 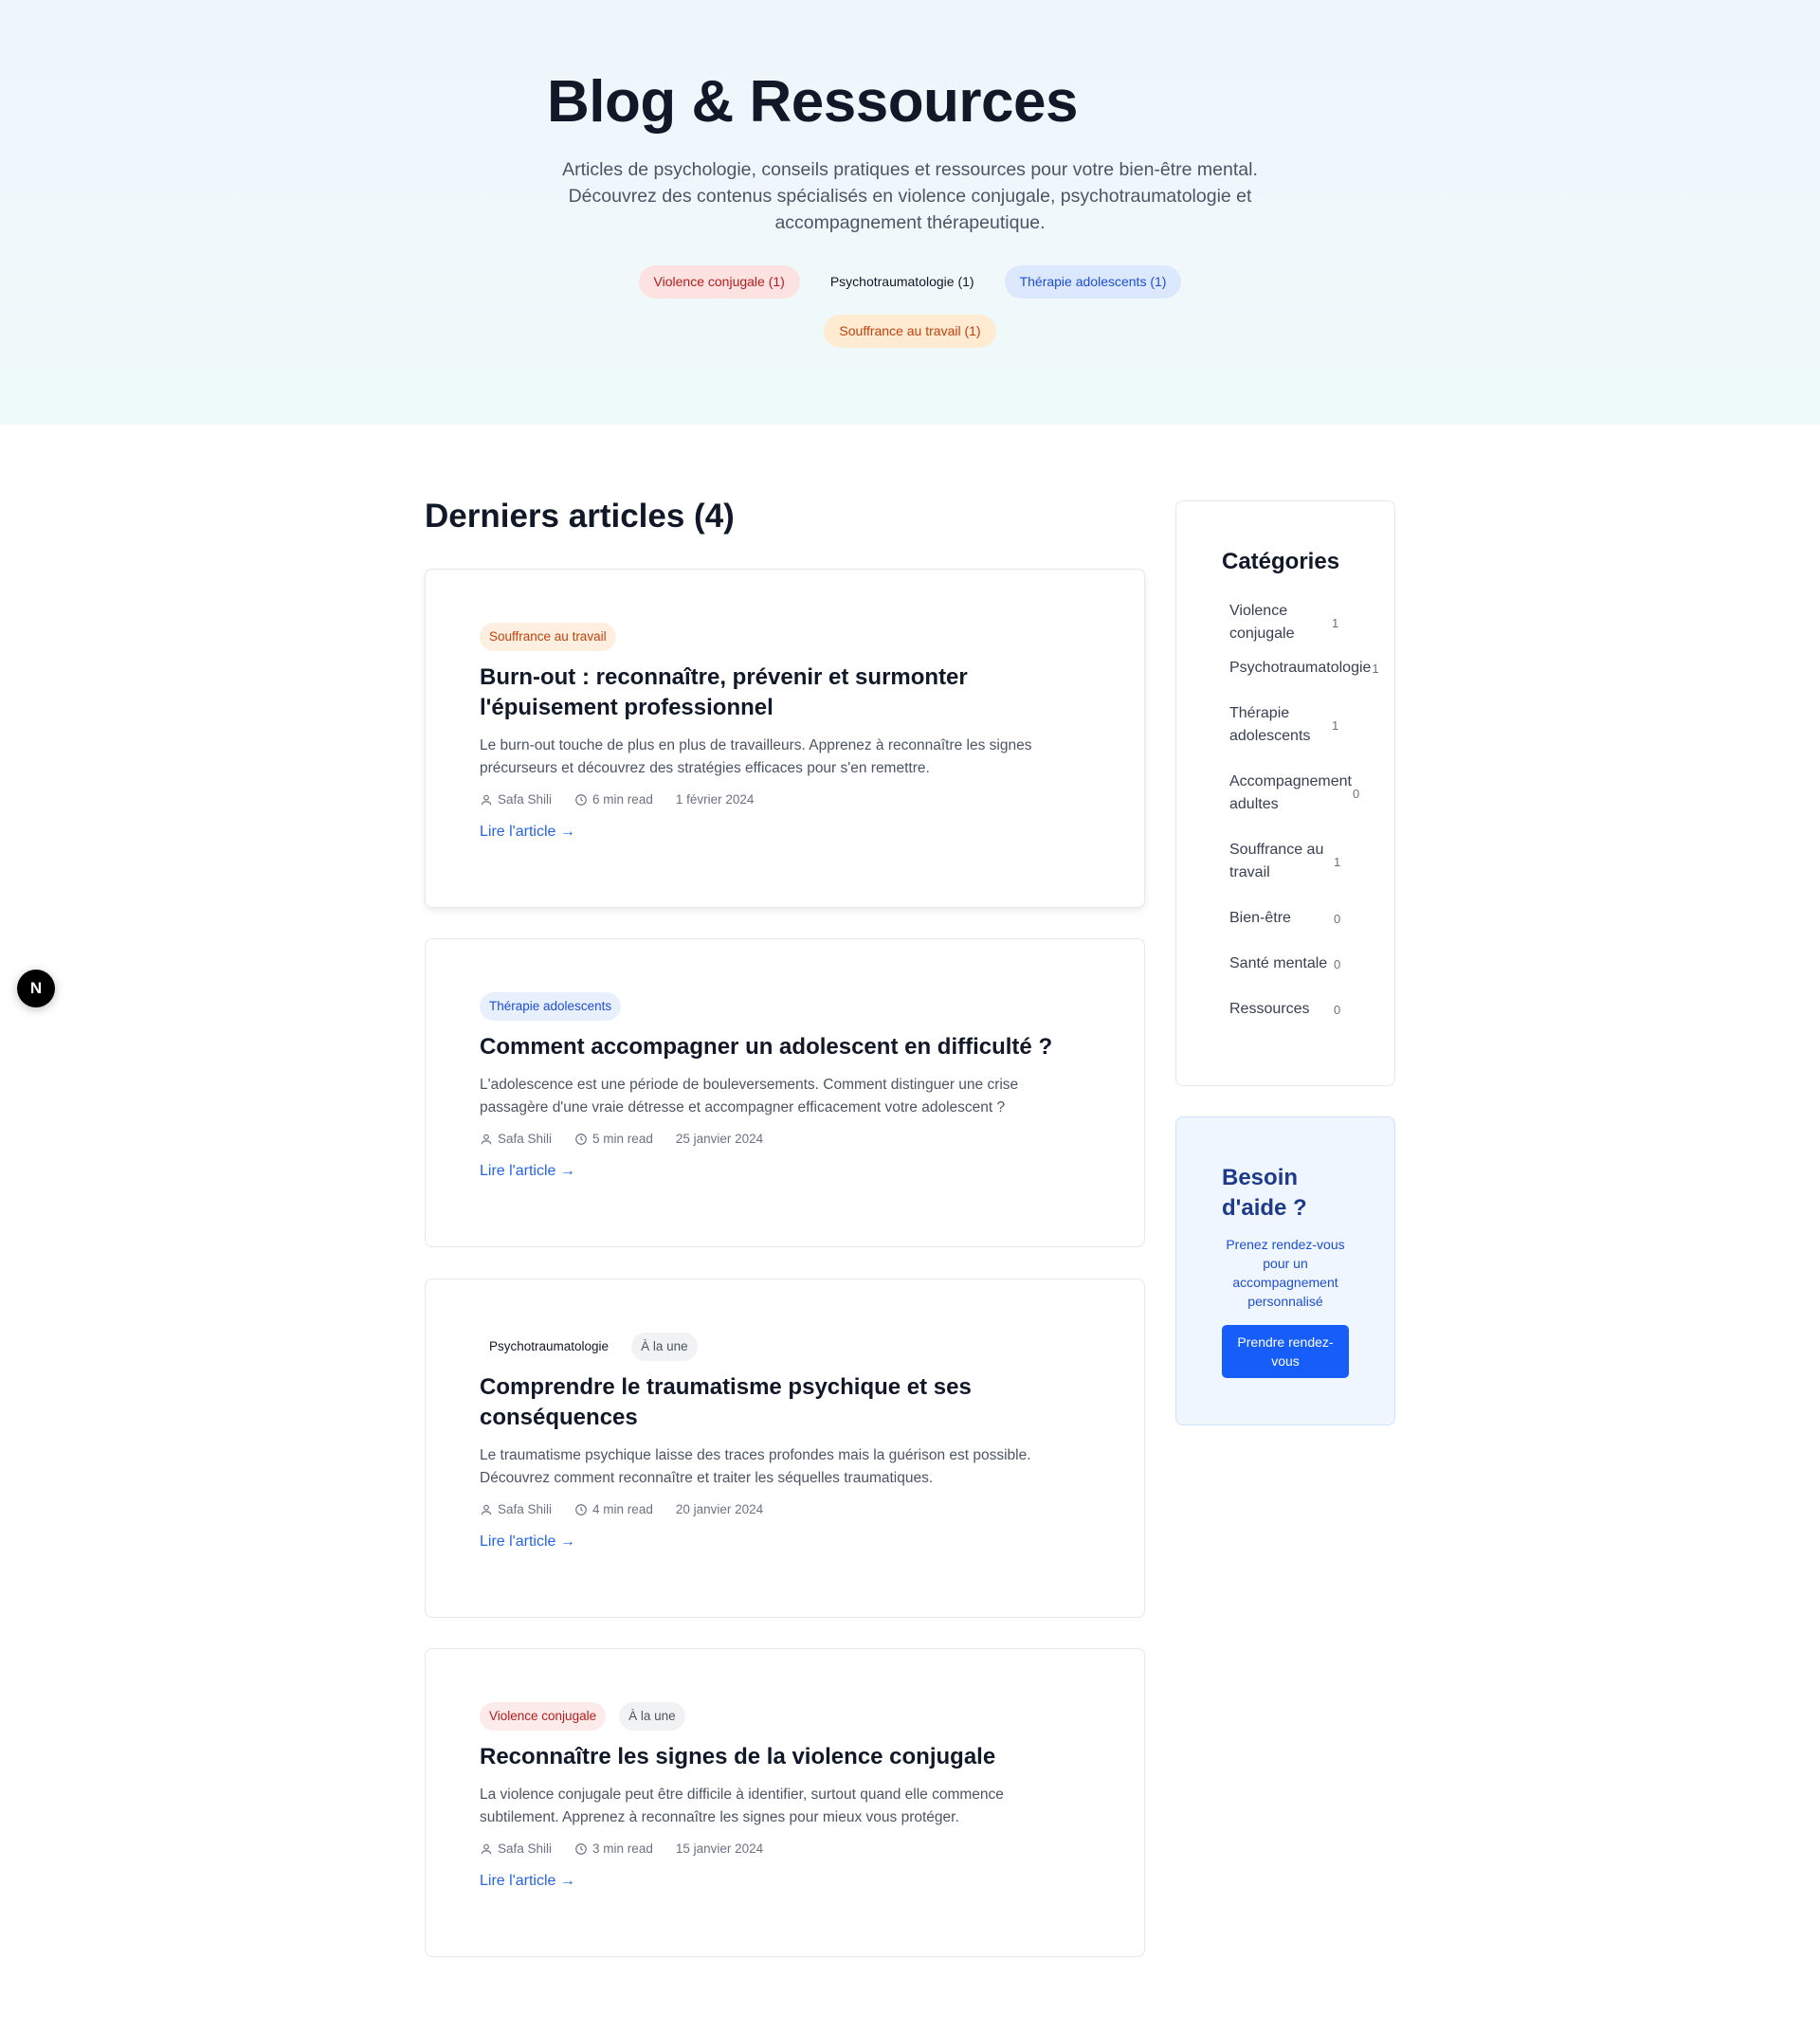 I want to click on article-meta: Safa Shili 3 min read 15 janvier 2024, so click(x=785, y=1849).